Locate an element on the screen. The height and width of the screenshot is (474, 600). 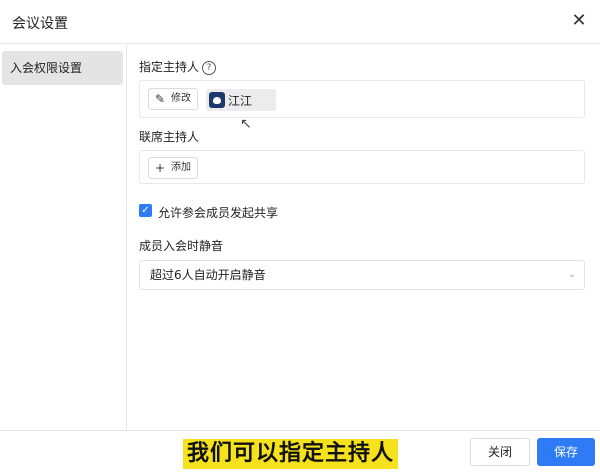
save-button: 保存 is located at coordinates (566, 452).